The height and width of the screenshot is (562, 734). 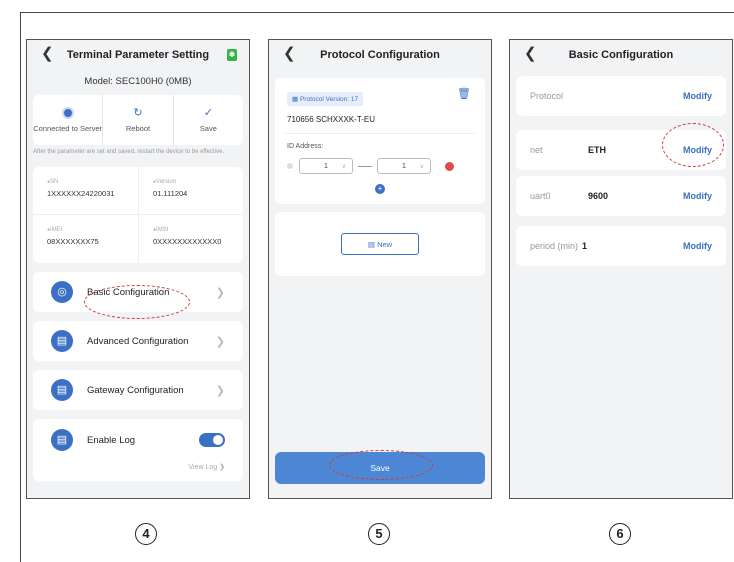 I want to click on range-dash, so click(x=365, y=166).